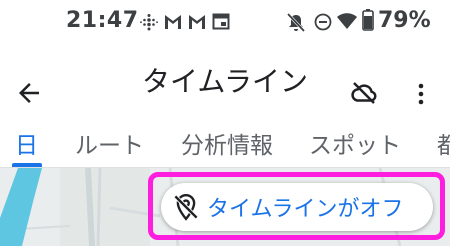 This screenshot has width=450, height=246. Describe the element at coordinates (296, 24) in the screenshot. I see `mute-icon` at that location.